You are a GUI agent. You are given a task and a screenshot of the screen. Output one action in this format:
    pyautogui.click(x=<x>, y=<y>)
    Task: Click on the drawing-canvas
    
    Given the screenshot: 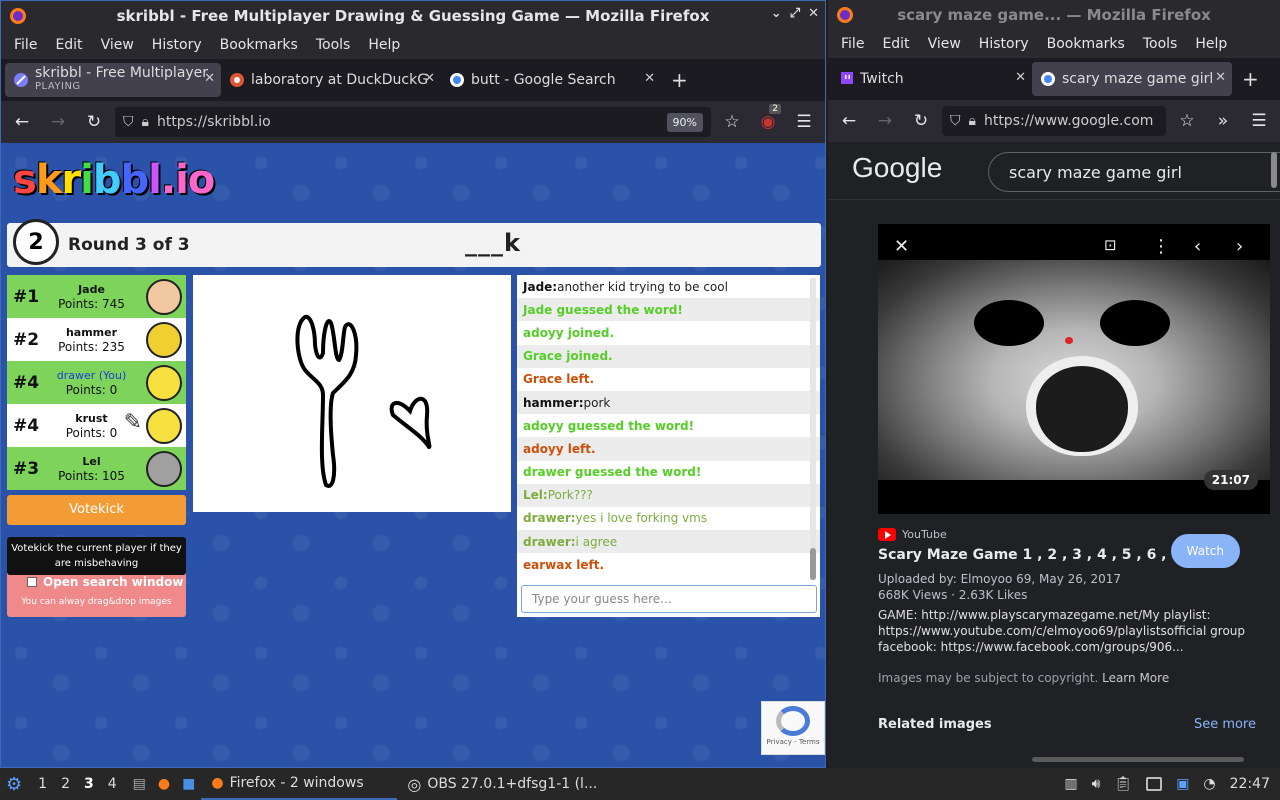 What is the action you would take?
    pyautogui.click(x=352, y=393)
    